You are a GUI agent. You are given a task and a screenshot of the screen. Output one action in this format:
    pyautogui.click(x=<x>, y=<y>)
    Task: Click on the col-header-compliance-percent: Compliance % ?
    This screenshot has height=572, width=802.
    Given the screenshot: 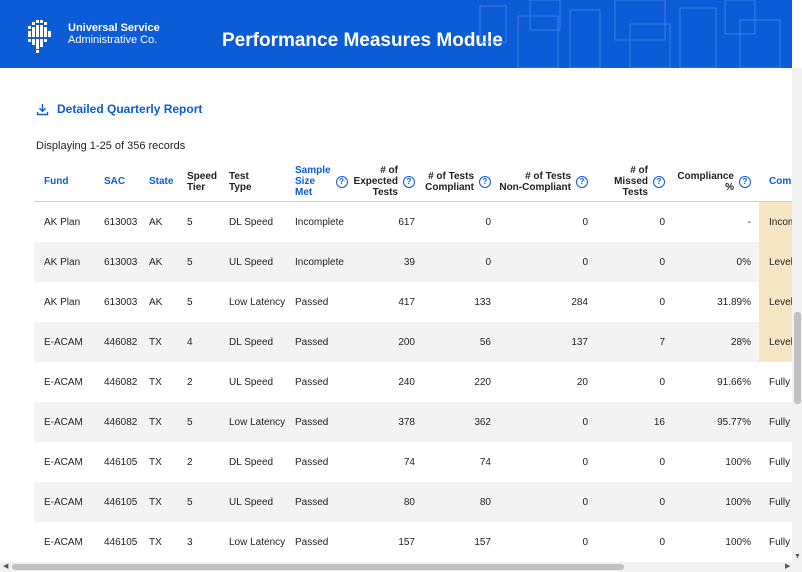 What is the action you would take?
    pyautogui.click(x=716, y=182)
    